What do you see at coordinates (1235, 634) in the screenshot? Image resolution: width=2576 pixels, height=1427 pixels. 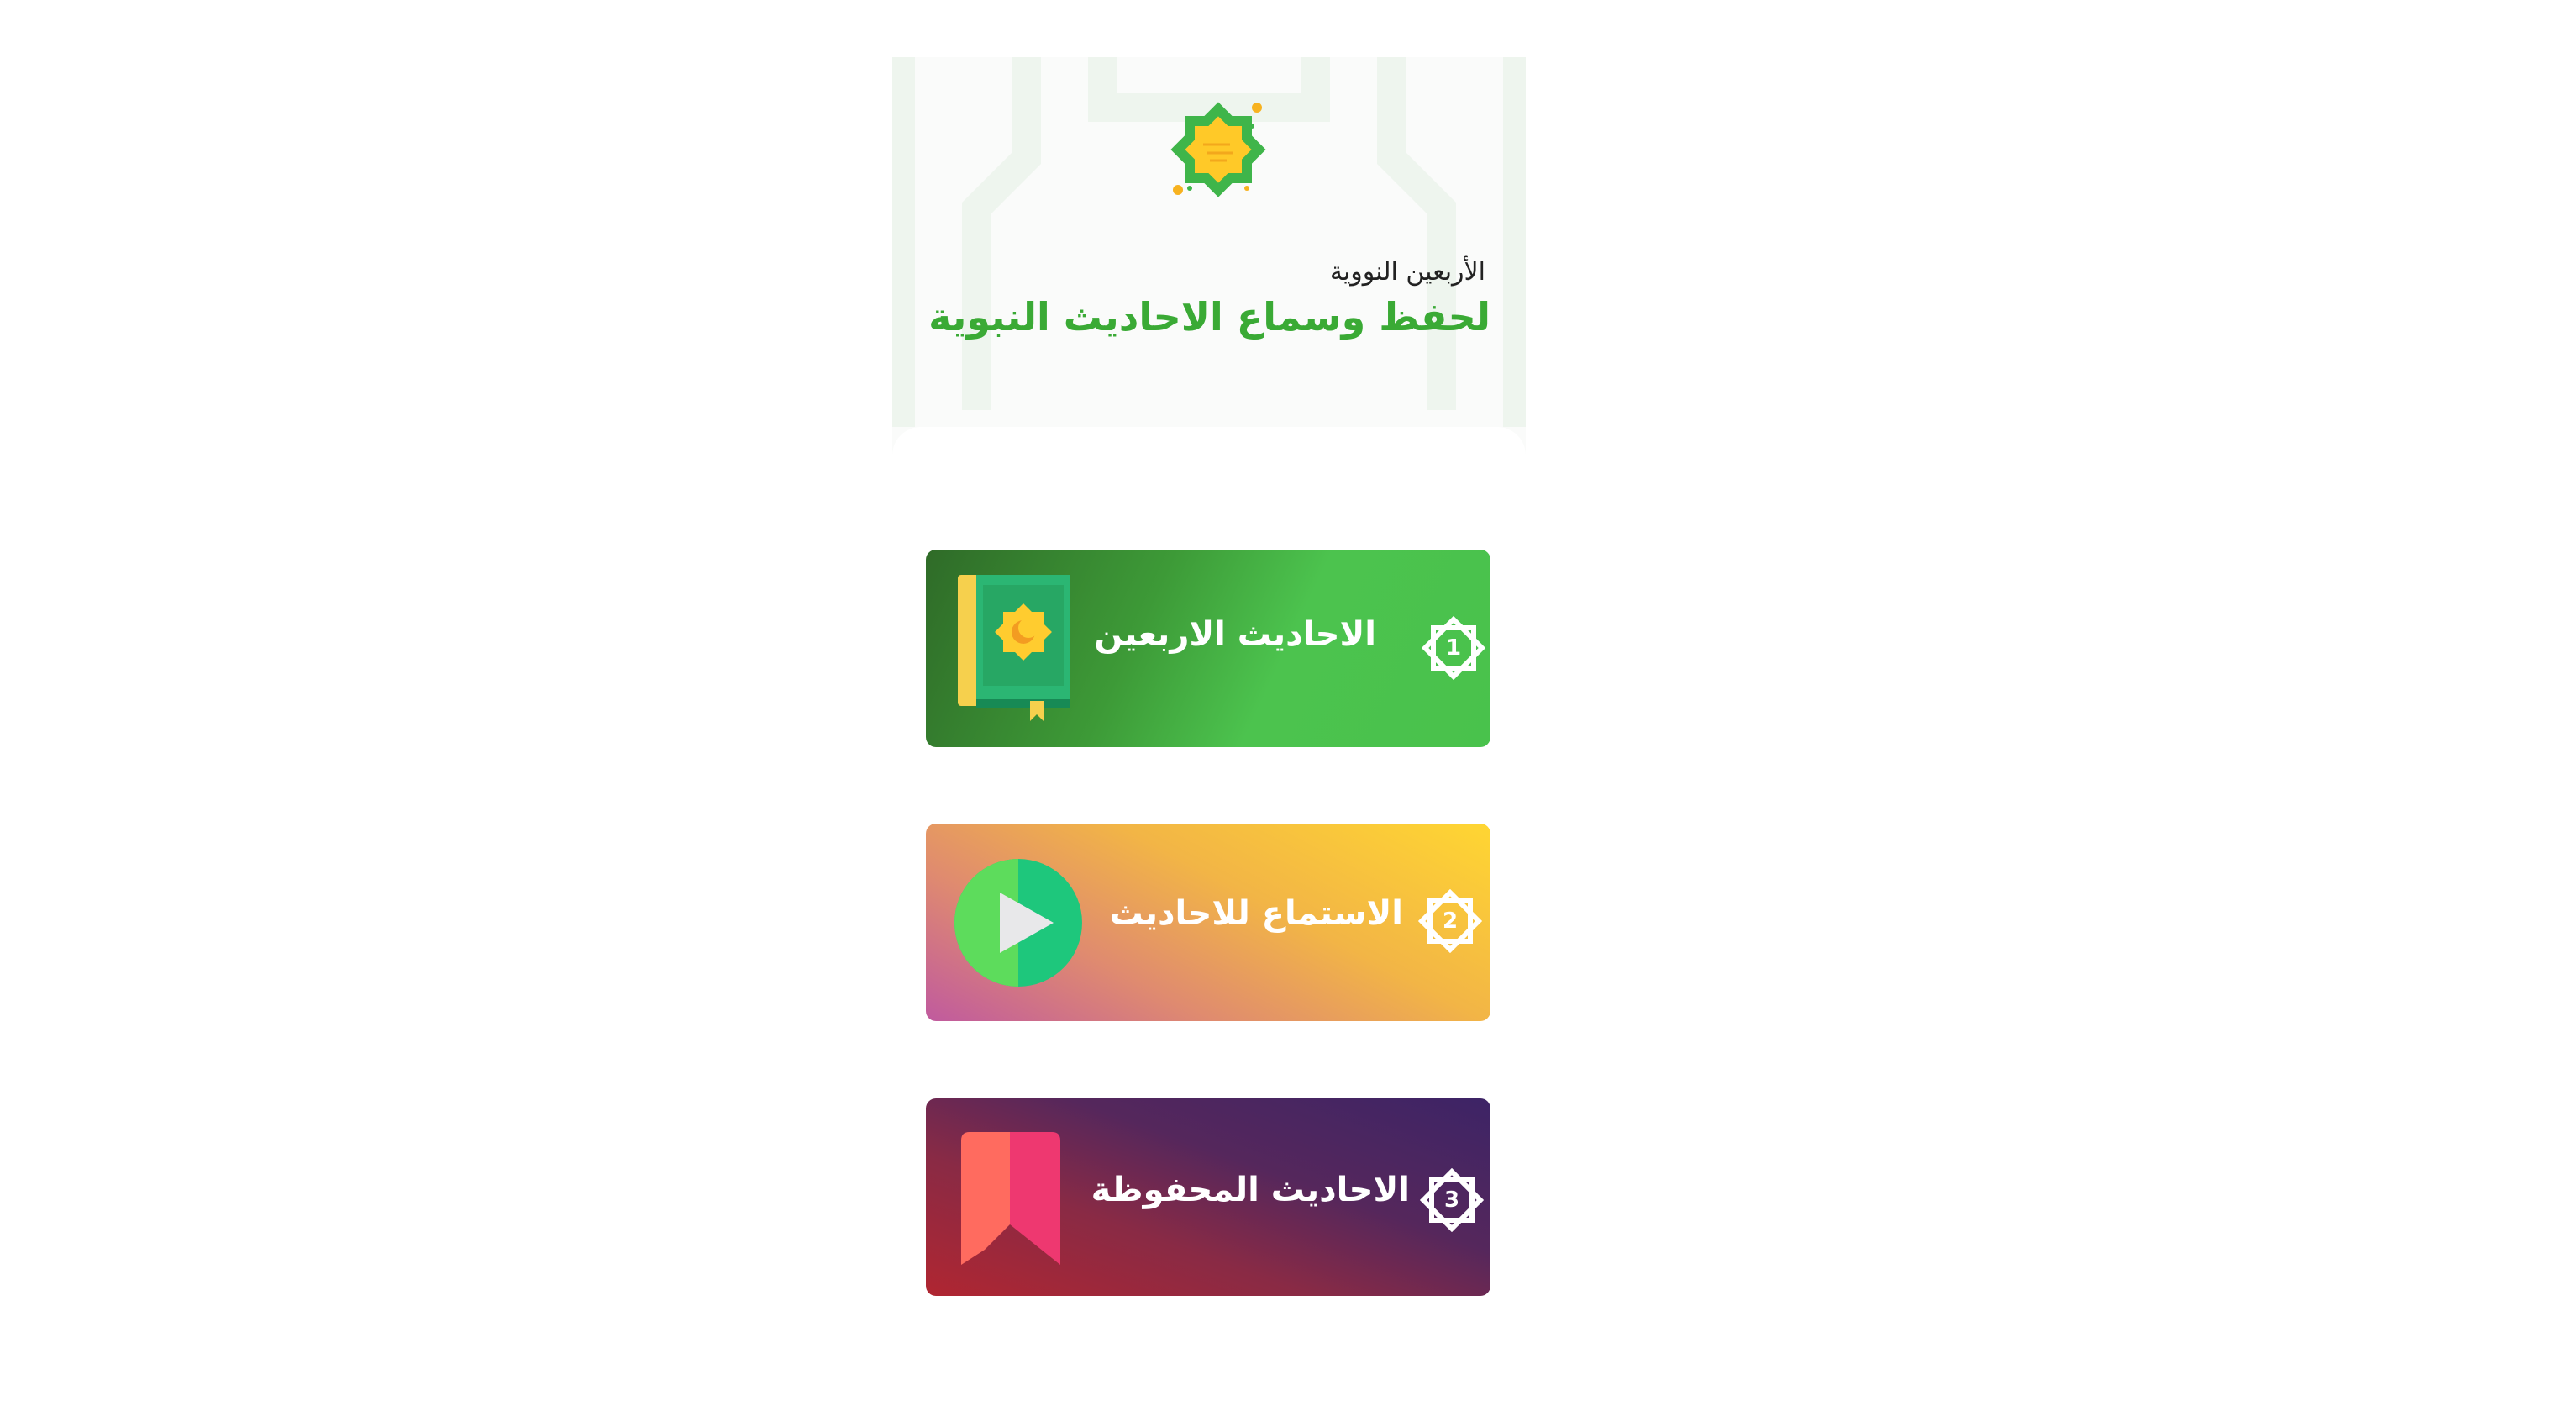 I see `menu-item-label: الاحاديث الاربعين` at bounding box center [1235, 634].